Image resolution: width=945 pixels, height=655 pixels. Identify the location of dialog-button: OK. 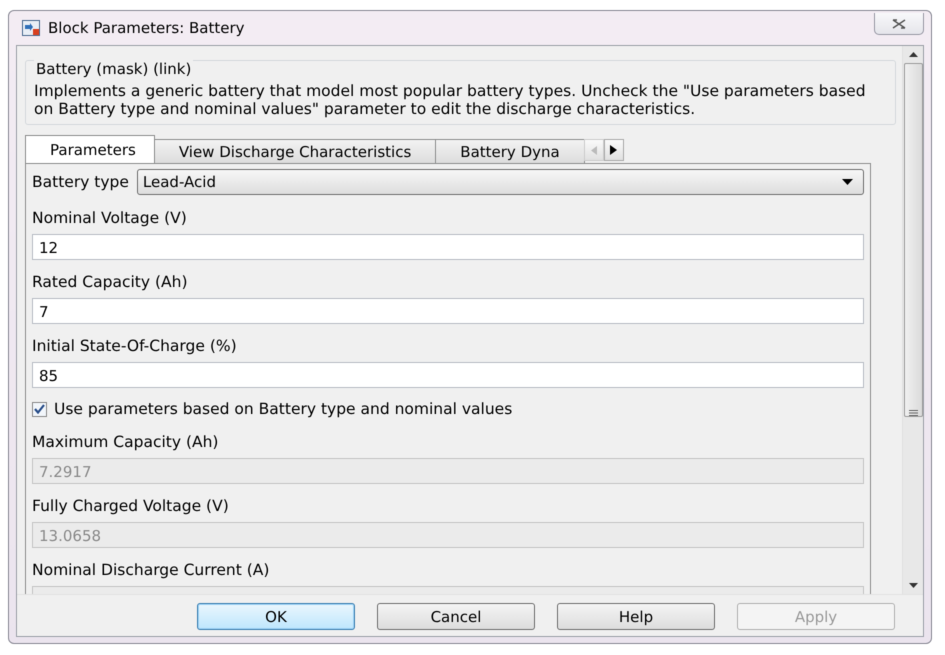
(276, 616).